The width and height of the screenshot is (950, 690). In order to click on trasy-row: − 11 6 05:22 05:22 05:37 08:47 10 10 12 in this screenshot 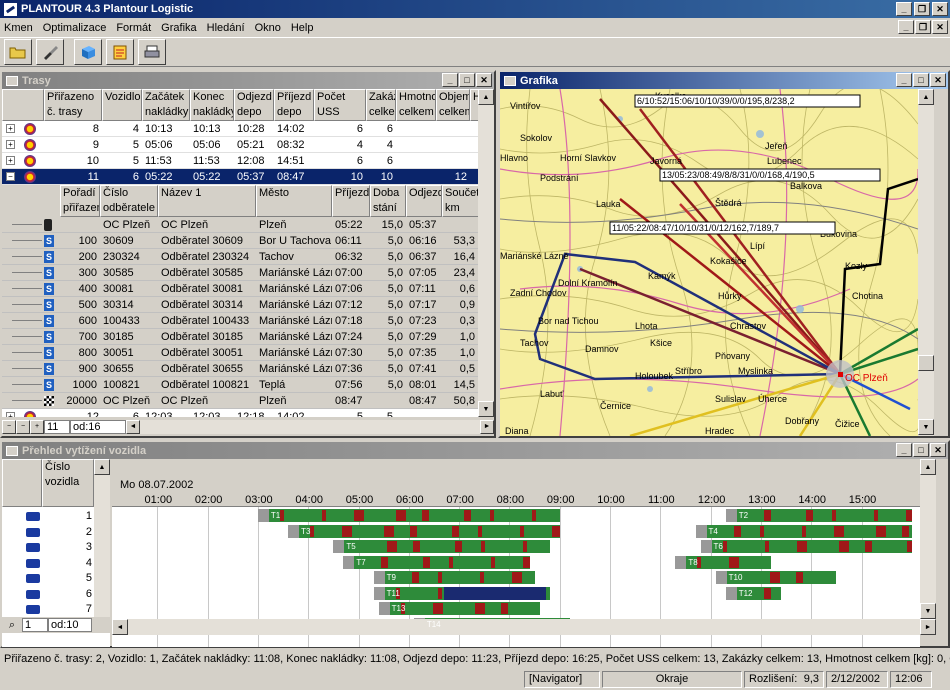, I will do `click(240, 177)`.